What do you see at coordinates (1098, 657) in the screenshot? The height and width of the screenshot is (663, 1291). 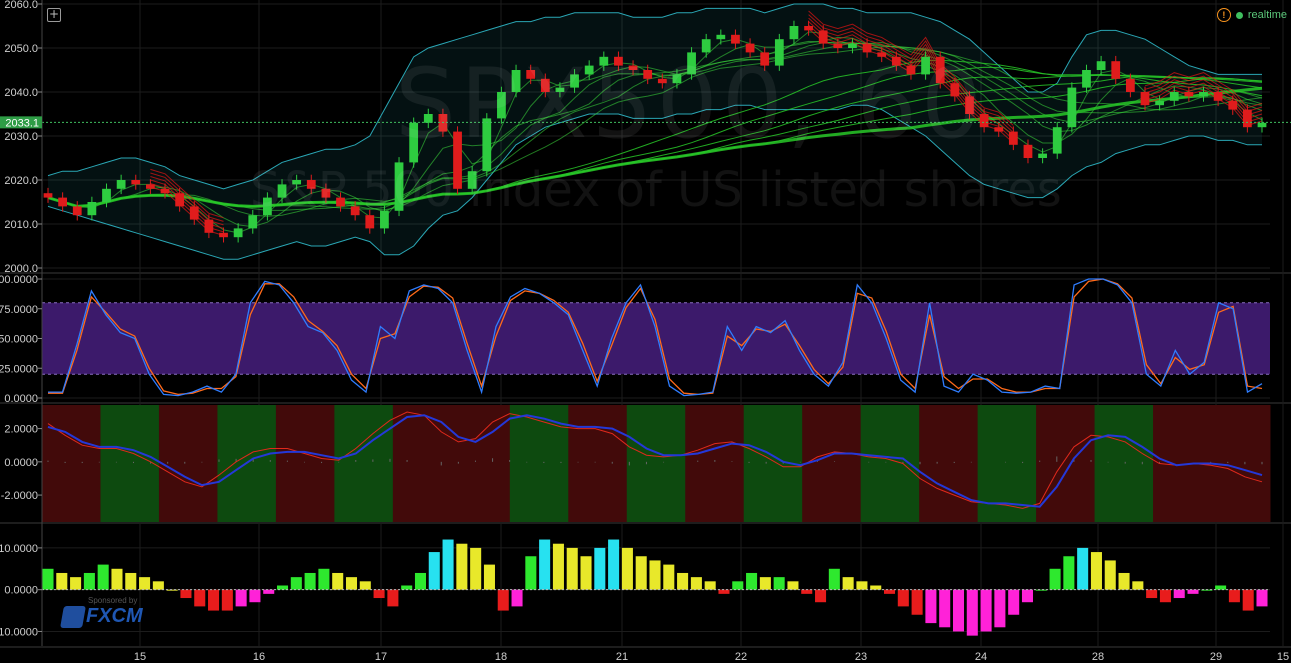 I see `x-tick-label: 28` at bounding box center [1098, 657].